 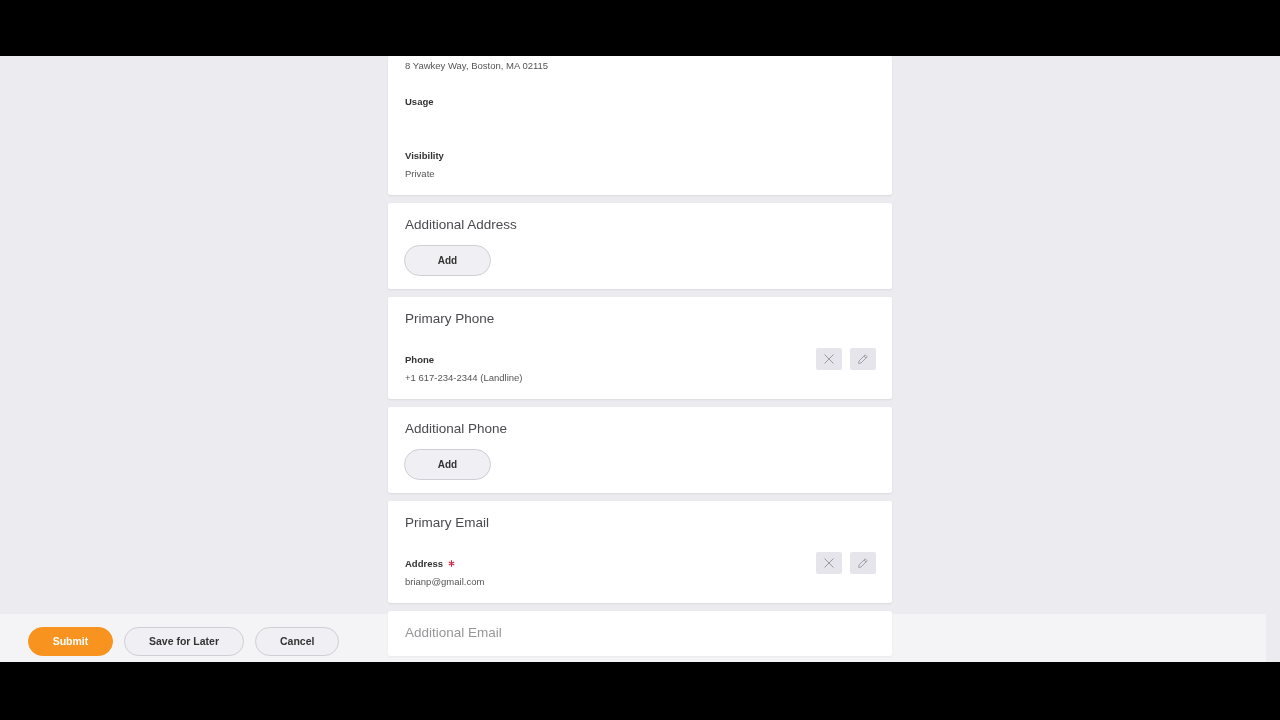 What do you see at coordinates (424, 155) in the screenshot?
I see `field-label: Visibility` at bounding box center [424, 155].